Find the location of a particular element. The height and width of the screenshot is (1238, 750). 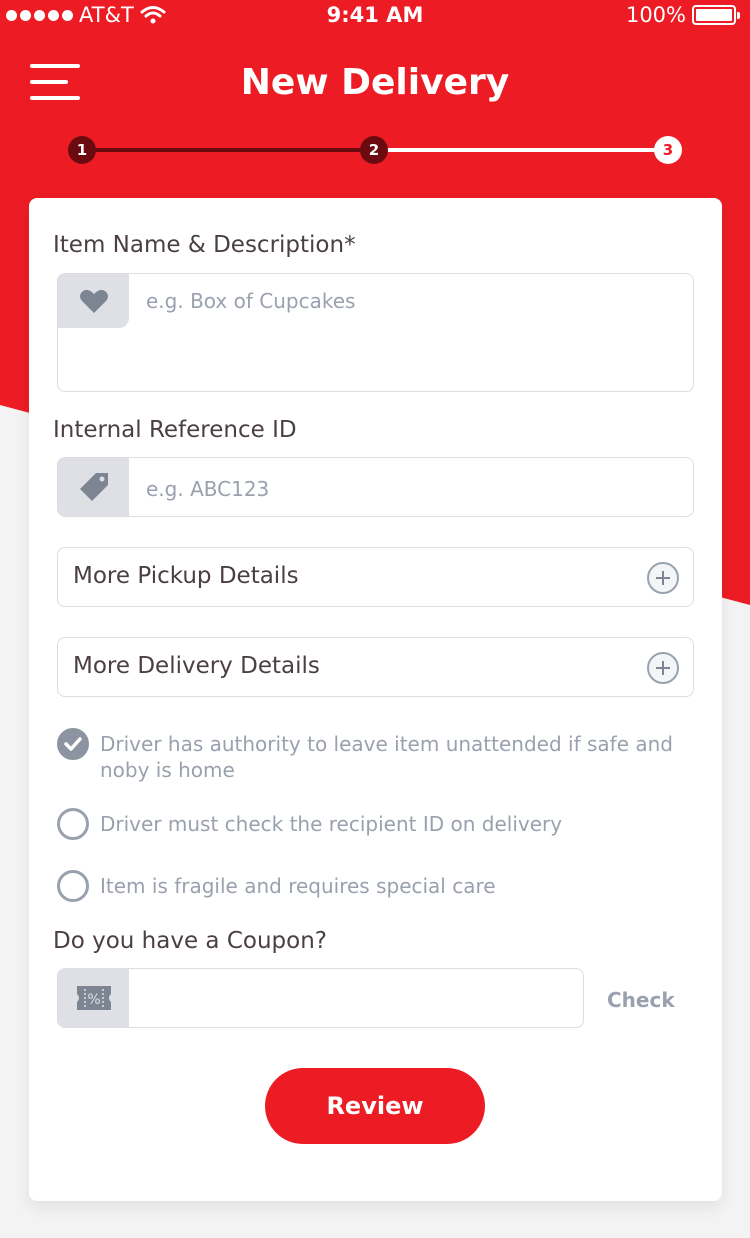

battery-info: 100% is located at coordinates (682, 15).